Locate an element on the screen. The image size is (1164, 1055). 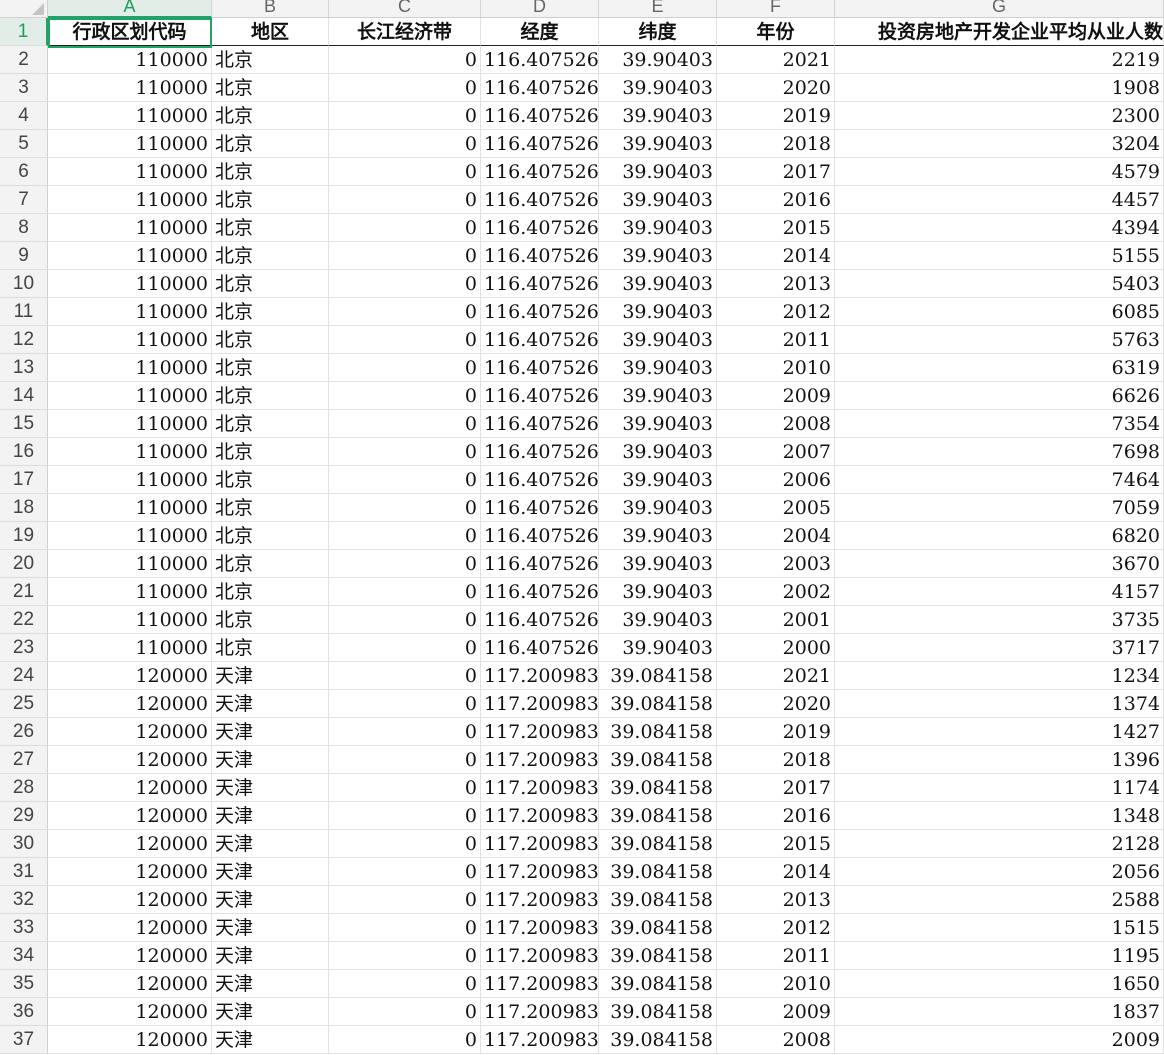
row-header-5: 5 is located at coordinates (24, 144).